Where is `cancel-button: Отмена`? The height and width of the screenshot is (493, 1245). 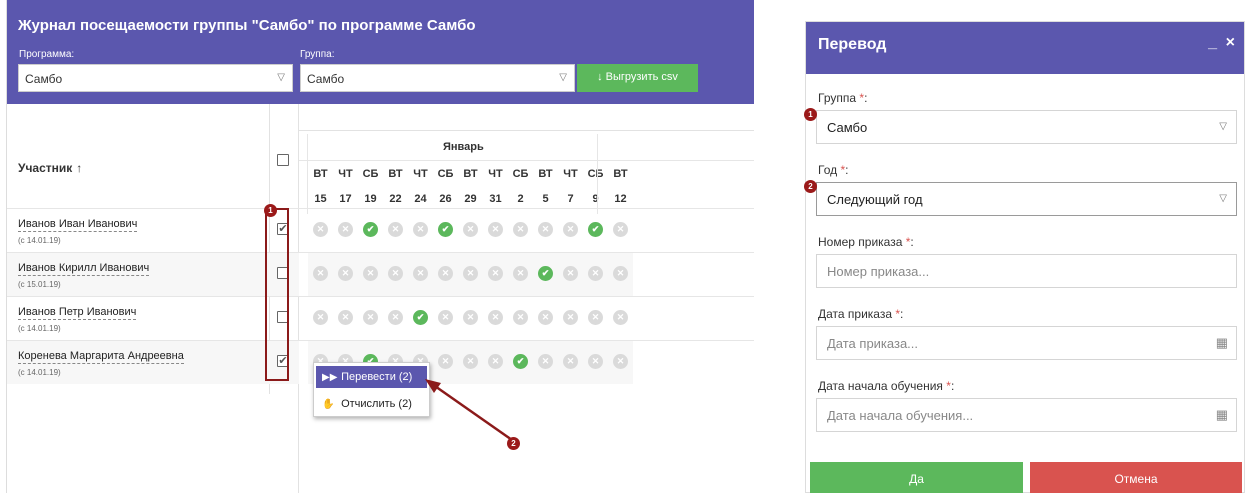 cancel-button: Отмена is located at coordinates (1136, 477).